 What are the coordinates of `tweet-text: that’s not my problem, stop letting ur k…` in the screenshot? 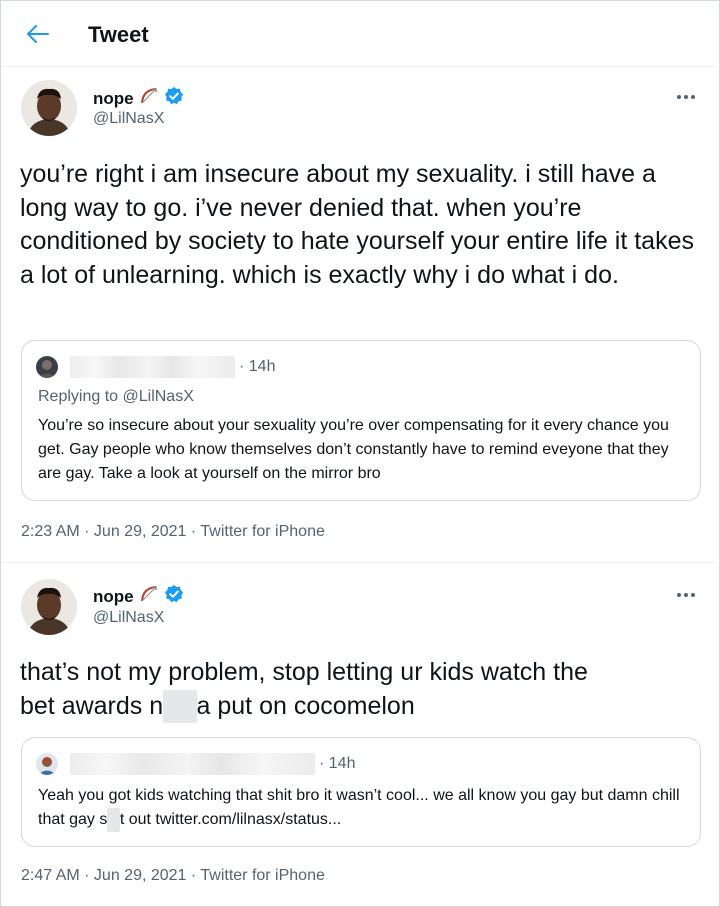 It's located at (365, 689).